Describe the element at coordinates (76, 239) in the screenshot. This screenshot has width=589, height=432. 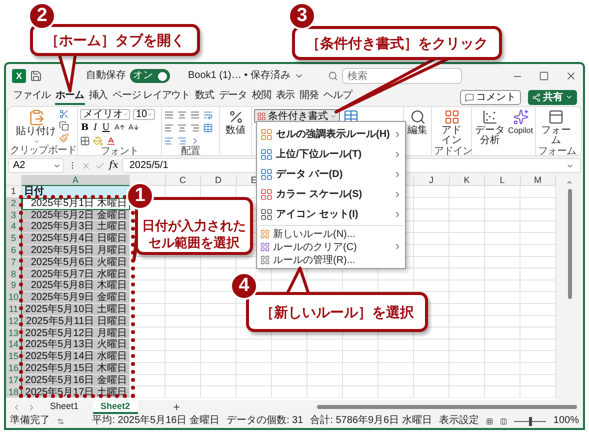
I see `date-cell: 2025年5月4日 日曜日` at that location.